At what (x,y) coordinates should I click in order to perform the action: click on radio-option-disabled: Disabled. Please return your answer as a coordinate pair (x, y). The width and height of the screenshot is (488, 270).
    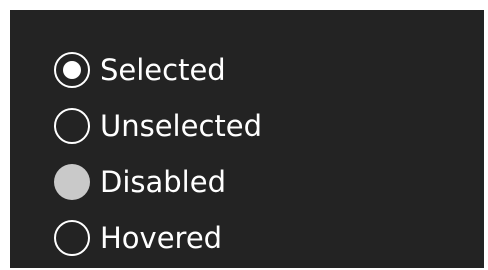
    Looking at the image, I should click on (158, 182).